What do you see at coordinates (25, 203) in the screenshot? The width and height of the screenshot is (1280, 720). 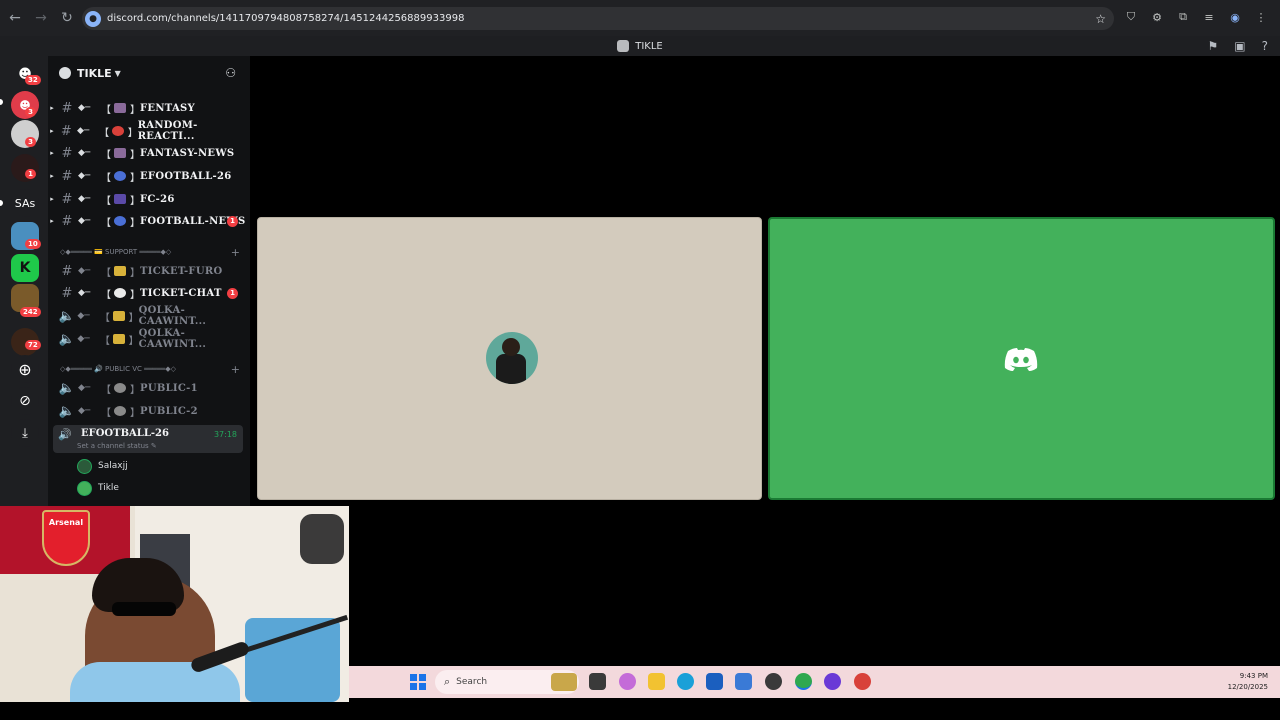 I see `server-icon-sas: SAs` at bounding box center [25, 203].